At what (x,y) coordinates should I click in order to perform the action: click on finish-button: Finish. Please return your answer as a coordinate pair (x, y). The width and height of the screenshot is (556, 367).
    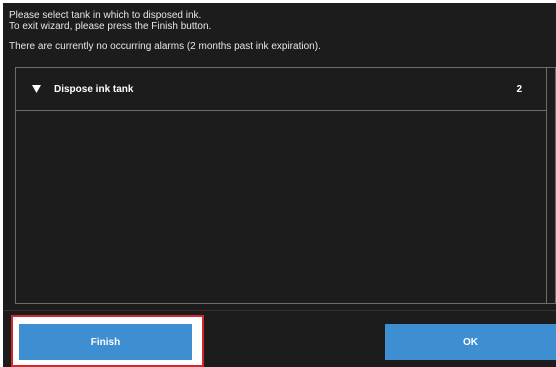
    Looking at the image, I should click on (105, 342).